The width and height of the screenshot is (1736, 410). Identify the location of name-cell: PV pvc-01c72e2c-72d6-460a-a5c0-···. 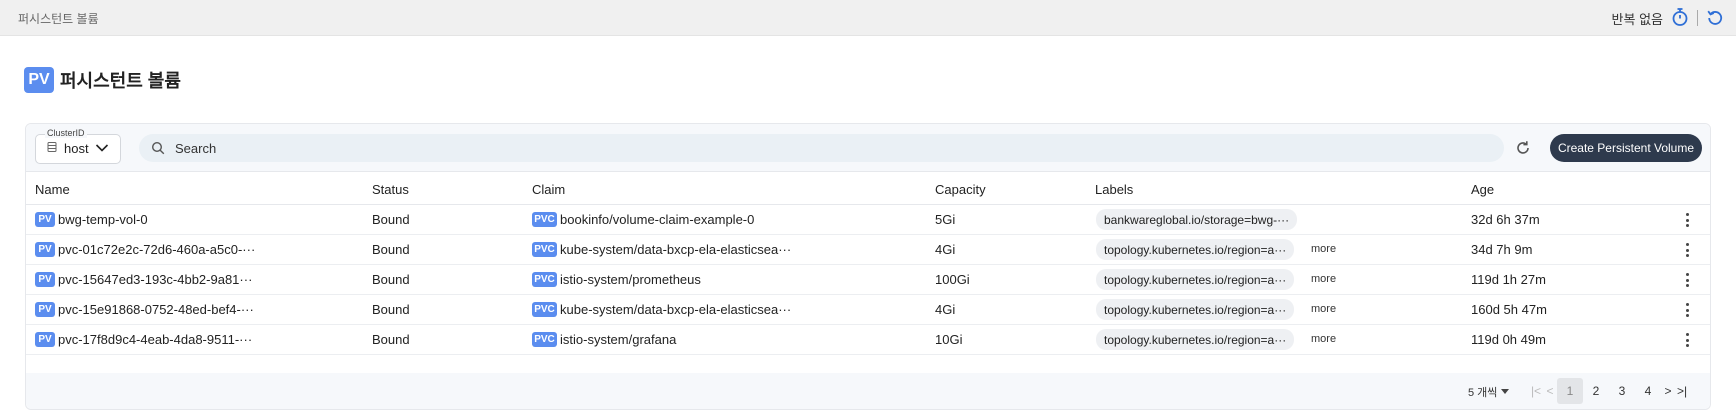
(145, 249).